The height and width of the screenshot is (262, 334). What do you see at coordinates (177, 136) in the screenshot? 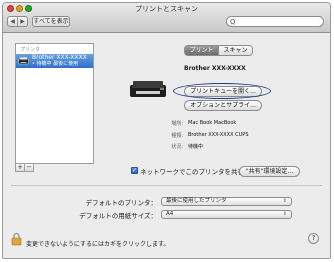
I see `kind-label: 種類:` at bounding box center [177, 136].